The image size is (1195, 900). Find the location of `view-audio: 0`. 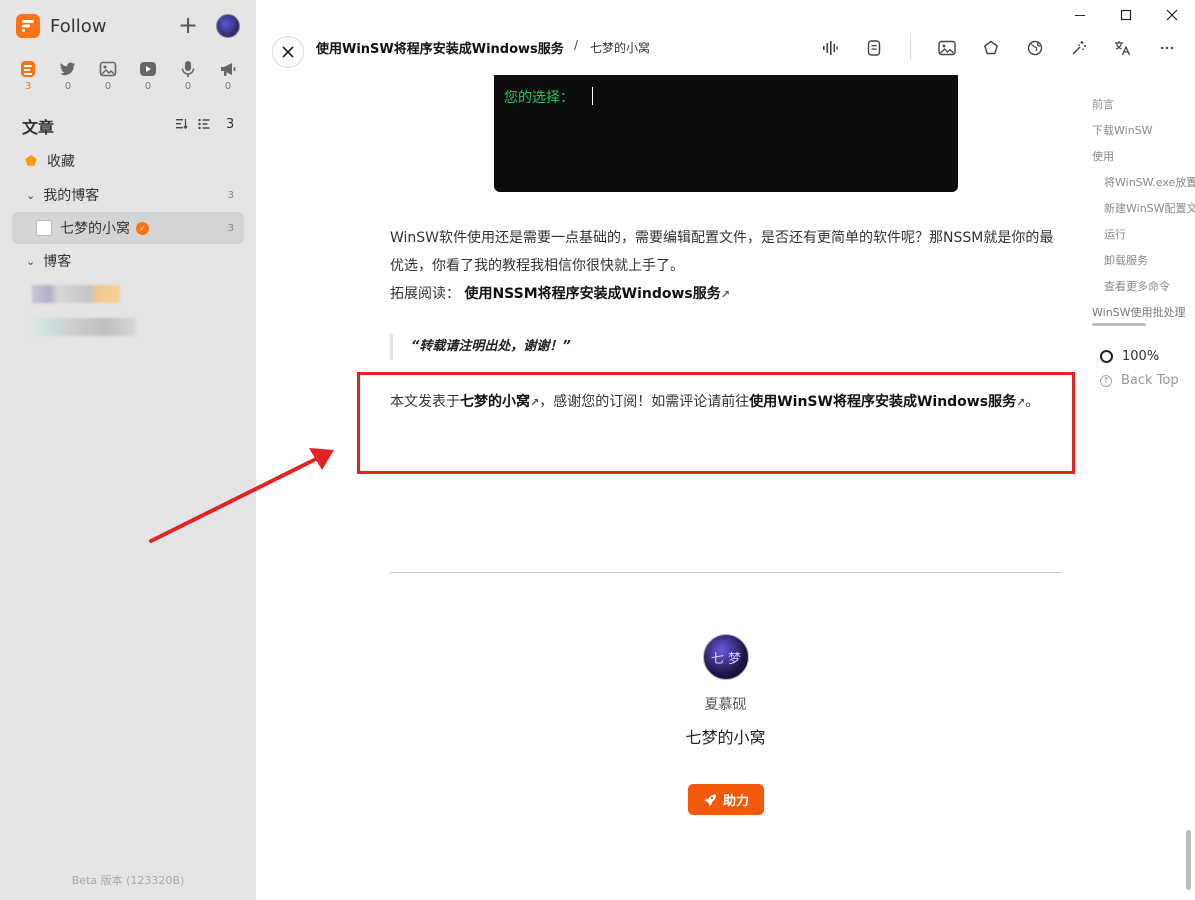

view-audio: 0 is located at coordinates (188, 76).